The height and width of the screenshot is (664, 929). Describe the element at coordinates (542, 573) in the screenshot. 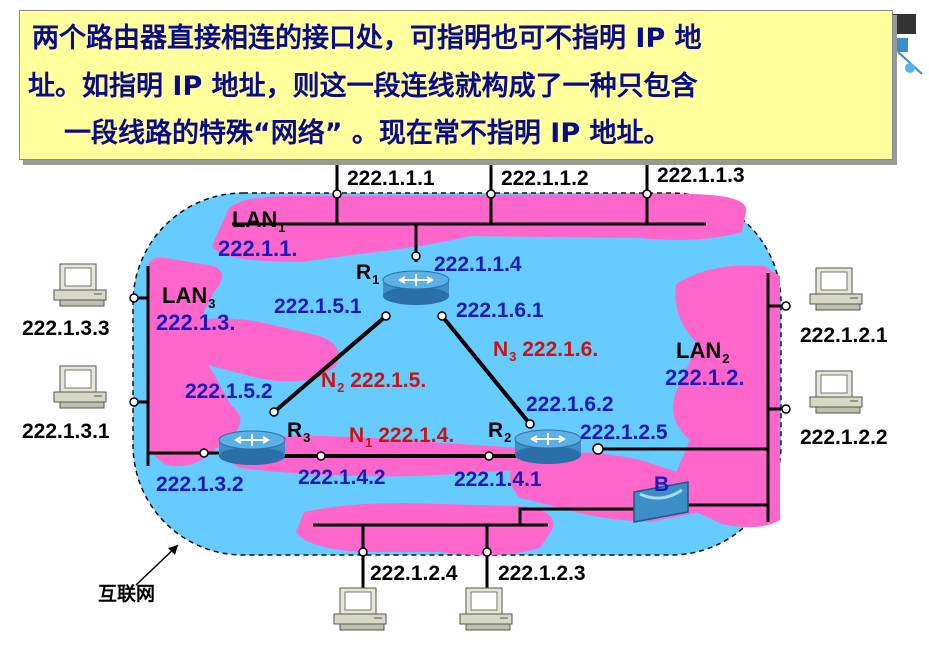

I see `ip-host-222-1-2-3: 222.1.2.3` at that location.